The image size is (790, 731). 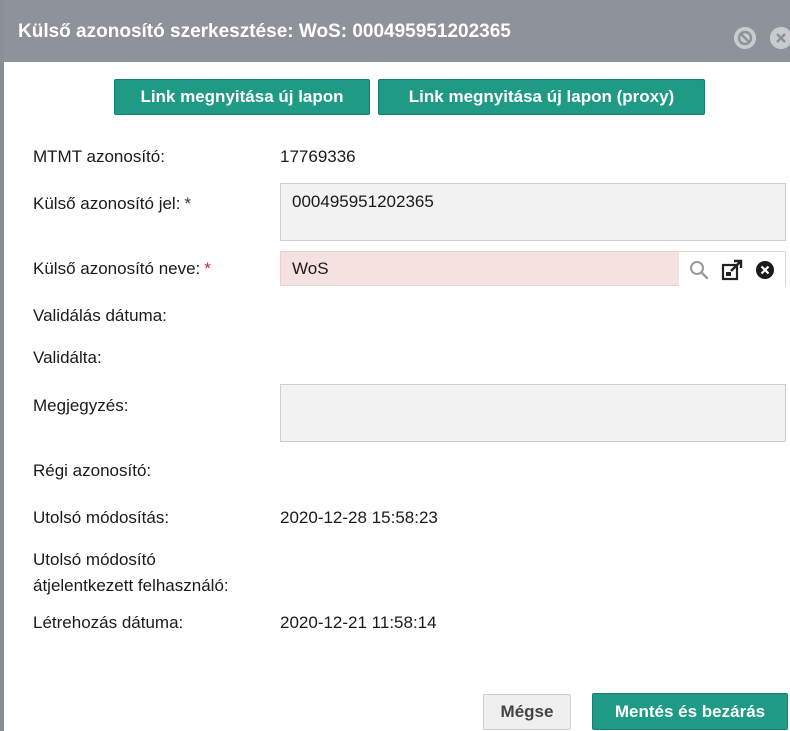 I want to click on open-link-button: Link megnyitása új lapon, so click(x=242, y=97).